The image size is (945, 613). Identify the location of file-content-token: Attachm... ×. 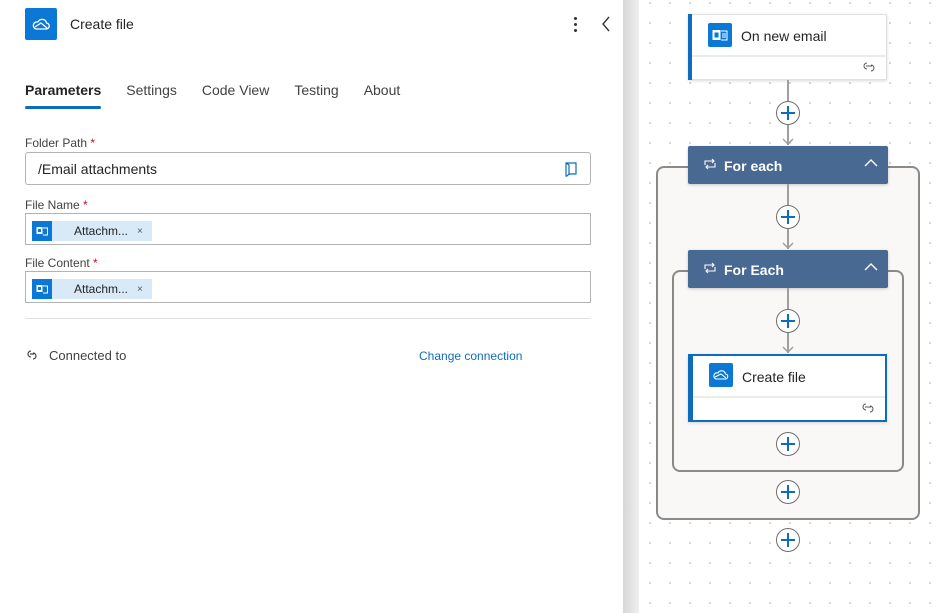
(92, 289).